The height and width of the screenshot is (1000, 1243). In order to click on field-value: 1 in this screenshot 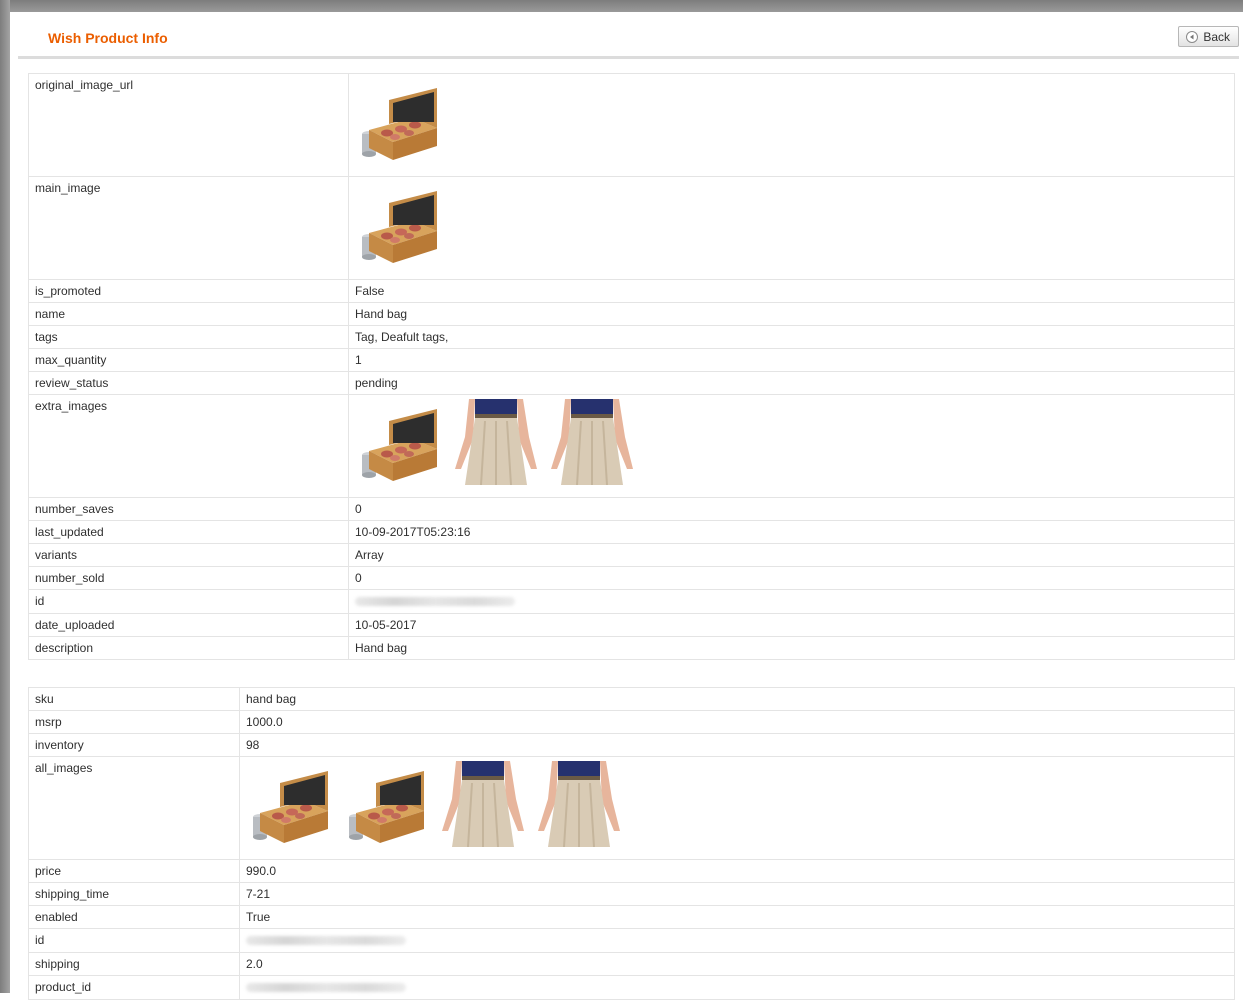, I will do `click(791, 360)`.